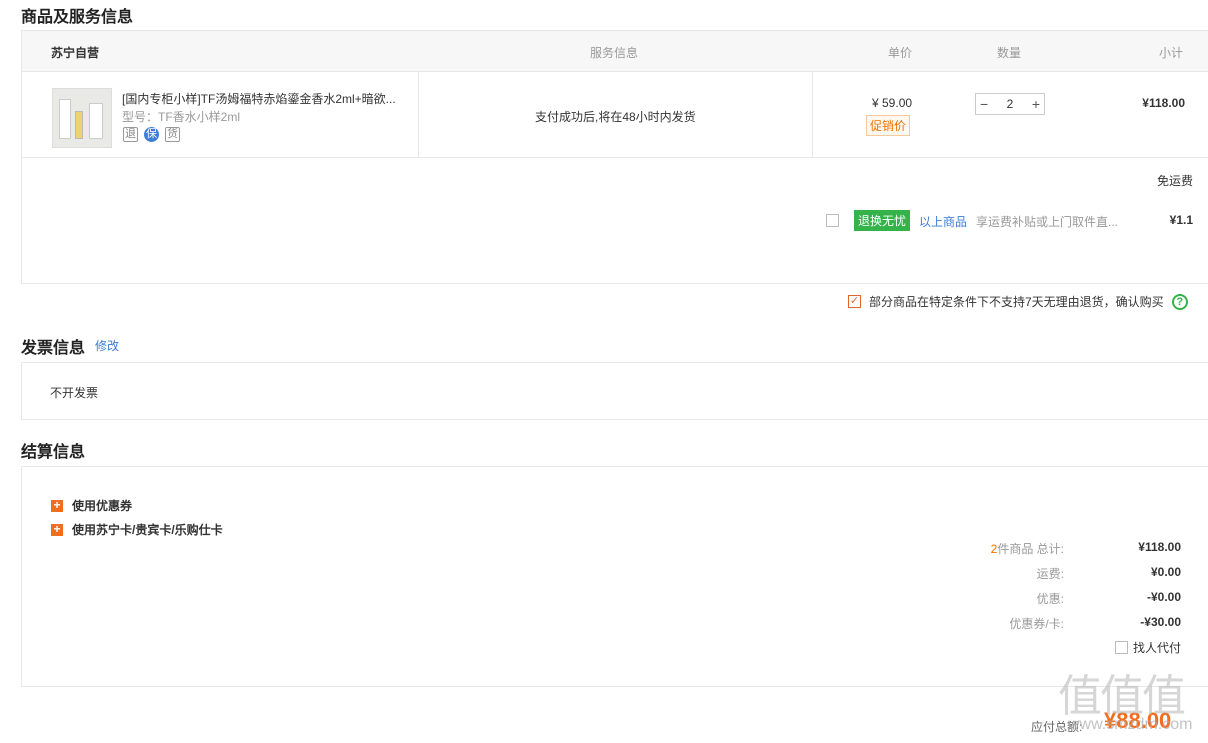  Describe the element at coordinates (1163, 597) in the screenshot. I see `discount-value: -¥0.00` at that location.